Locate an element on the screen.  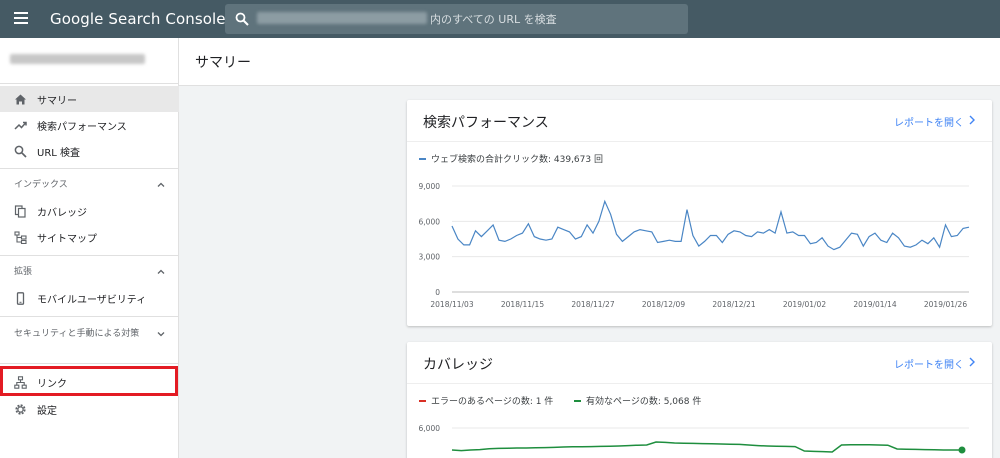
legend-swatch-error is located at coordinates (422, 400).